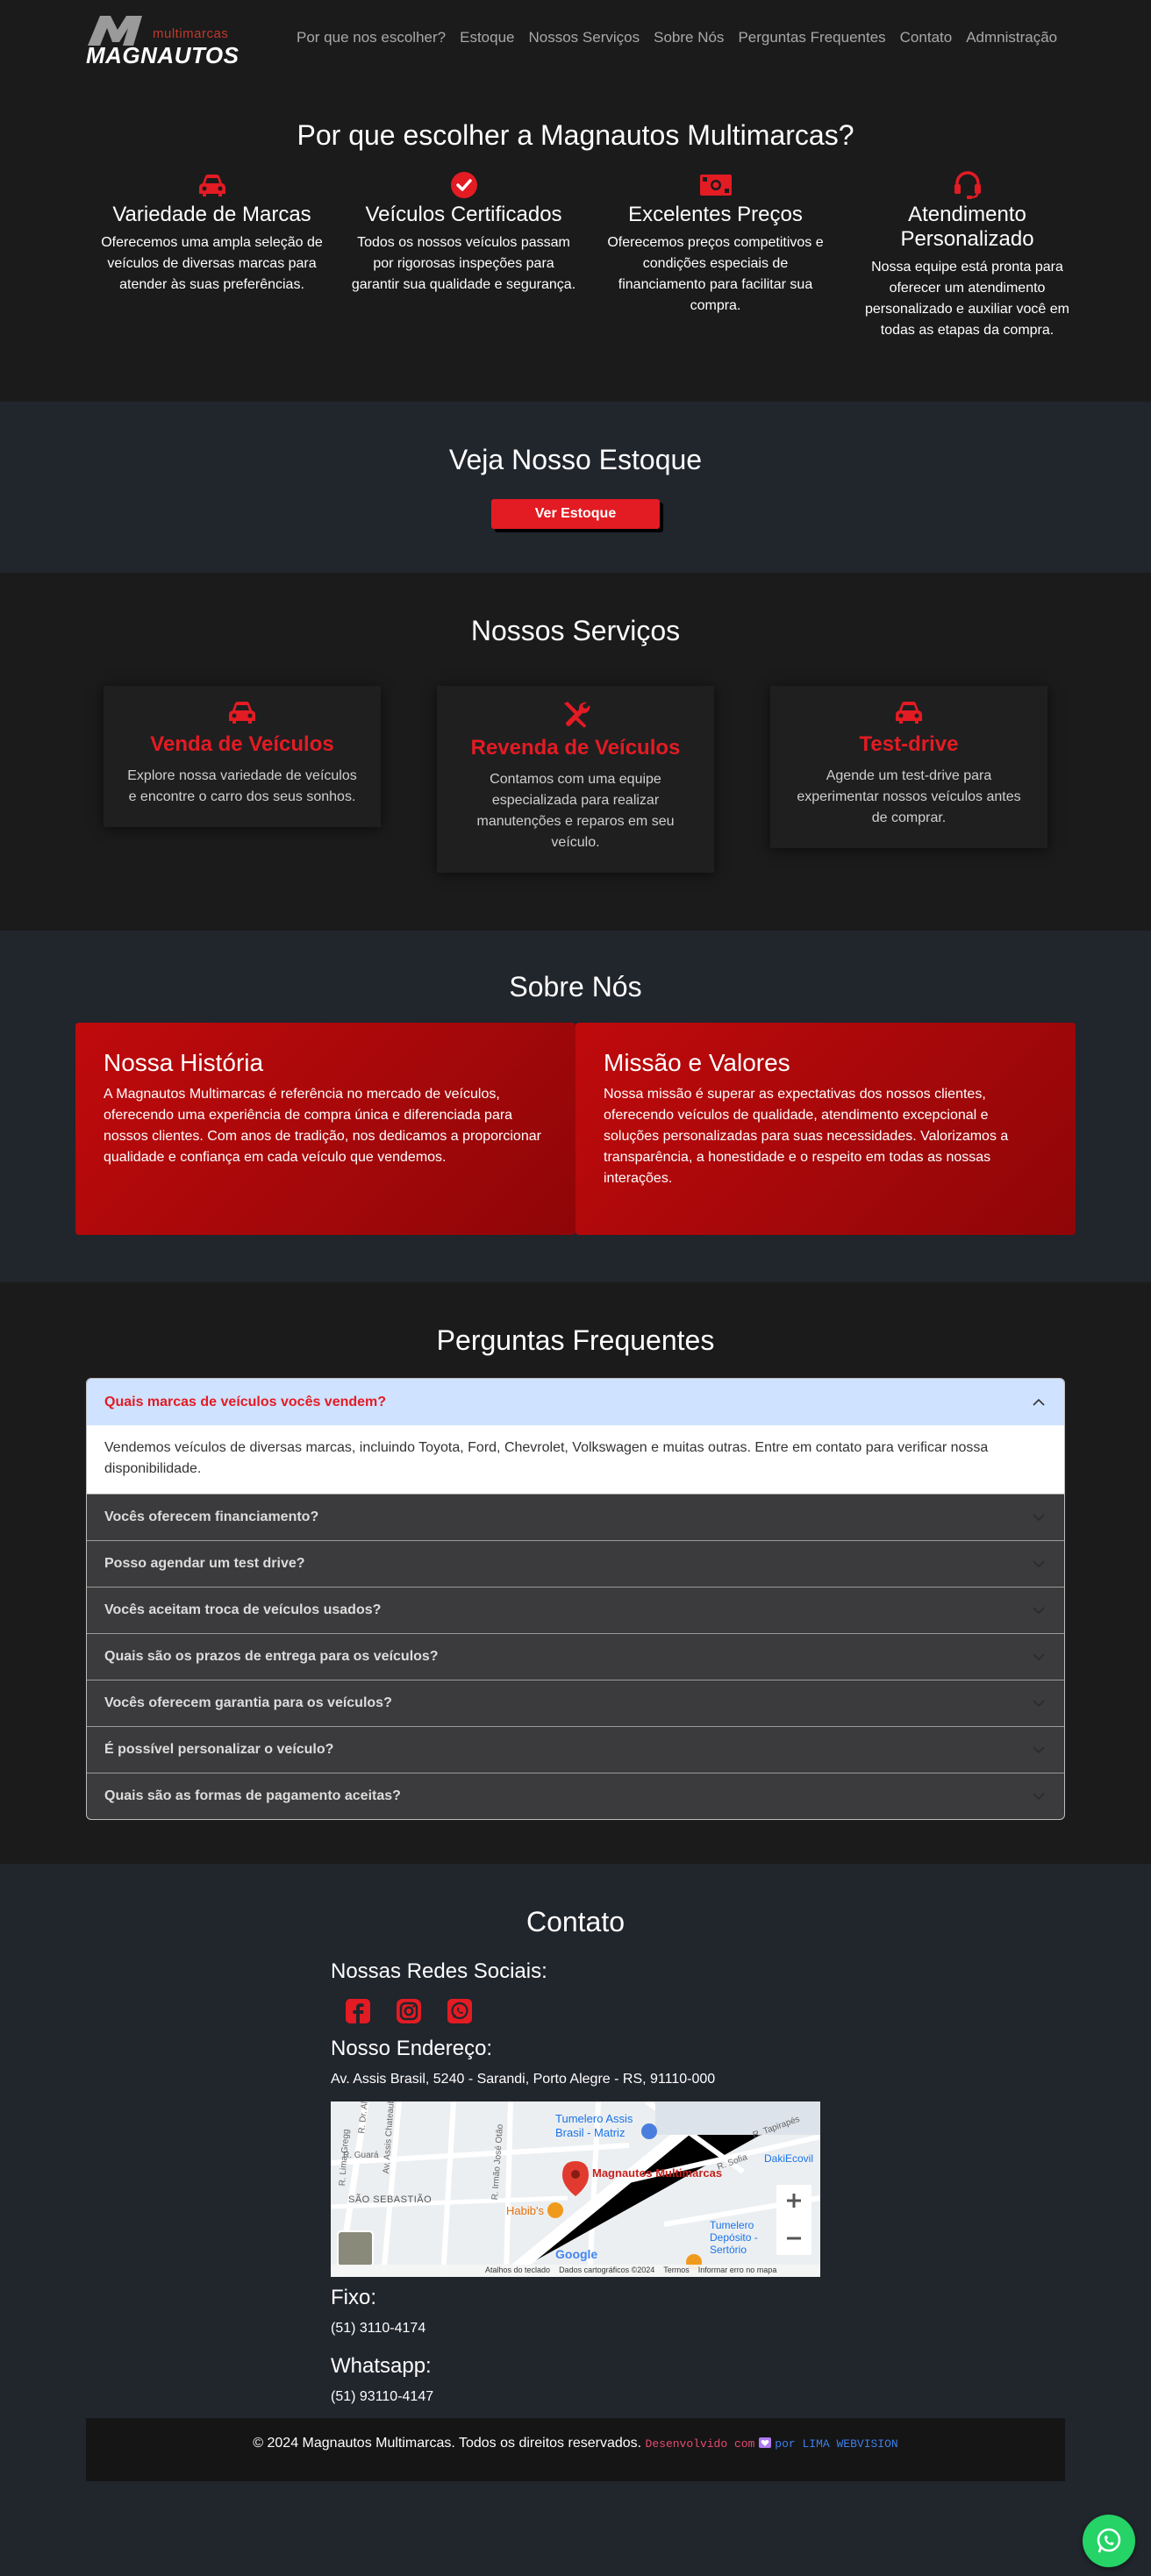 This screenshot has height=2576, width=1151. Describe the element at coordinates (184, 1062) in the screenshot. I see `history-title: Nossa História` at that location.